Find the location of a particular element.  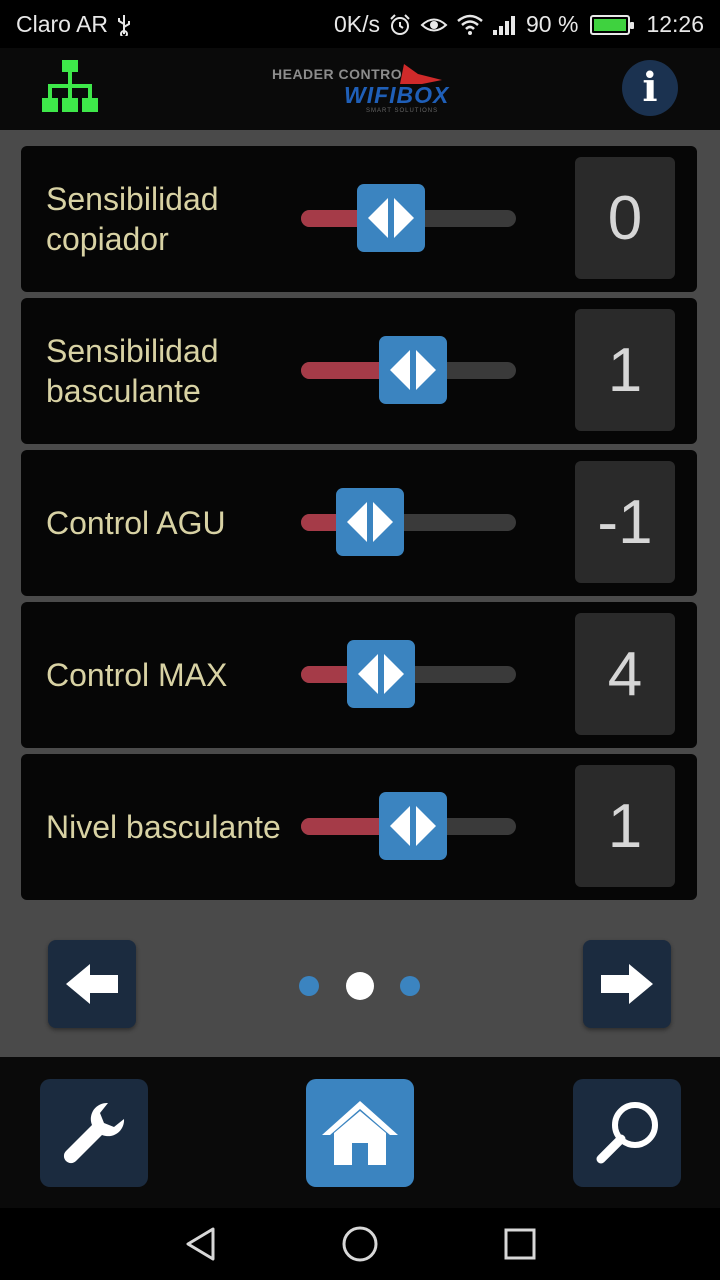

slider-card: Nivel basculante 1 is located at coordinates (359, 827).